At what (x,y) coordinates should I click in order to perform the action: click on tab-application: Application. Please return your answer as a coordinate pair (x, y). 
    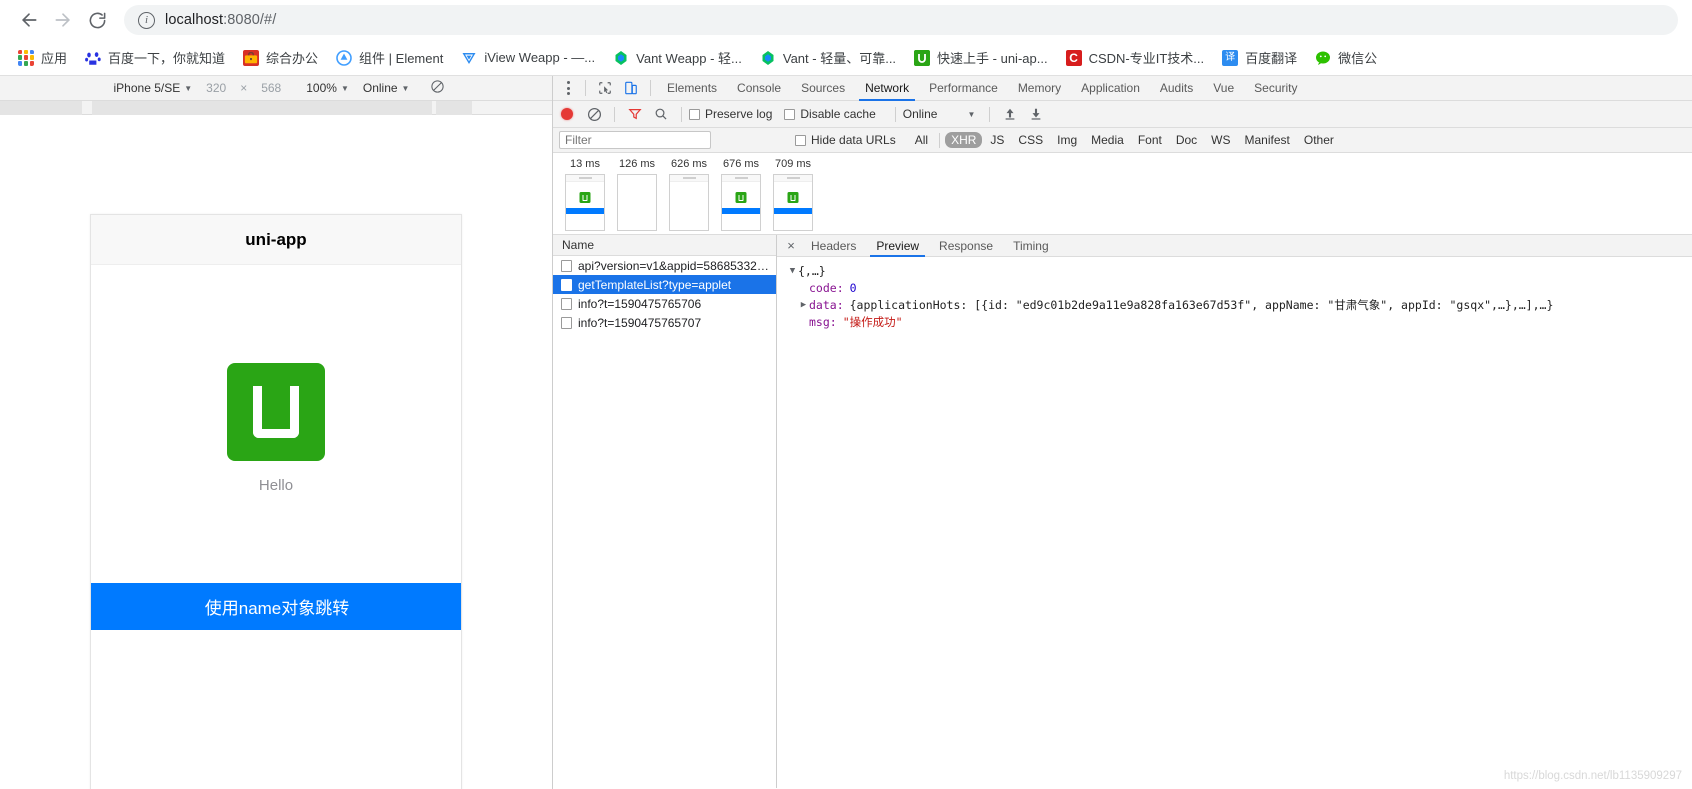
    Looking at the image, I should click on (1110, 88).